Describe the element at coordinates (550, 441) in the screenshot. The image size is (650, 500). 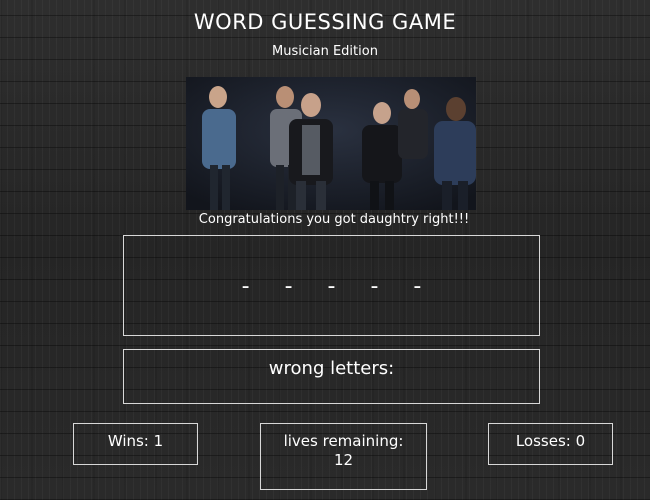
I see `losses-label: Losses: 0` at that location.